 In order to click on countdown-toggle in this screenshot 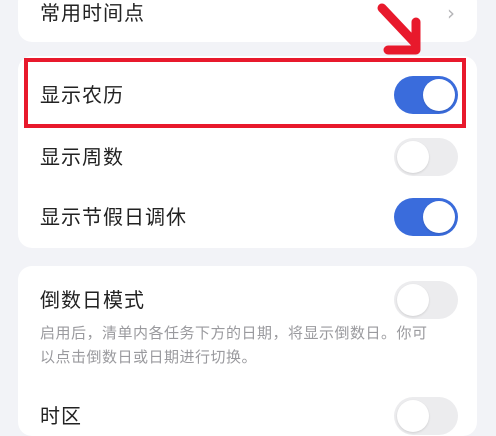, I will do `click(426, 300)`.